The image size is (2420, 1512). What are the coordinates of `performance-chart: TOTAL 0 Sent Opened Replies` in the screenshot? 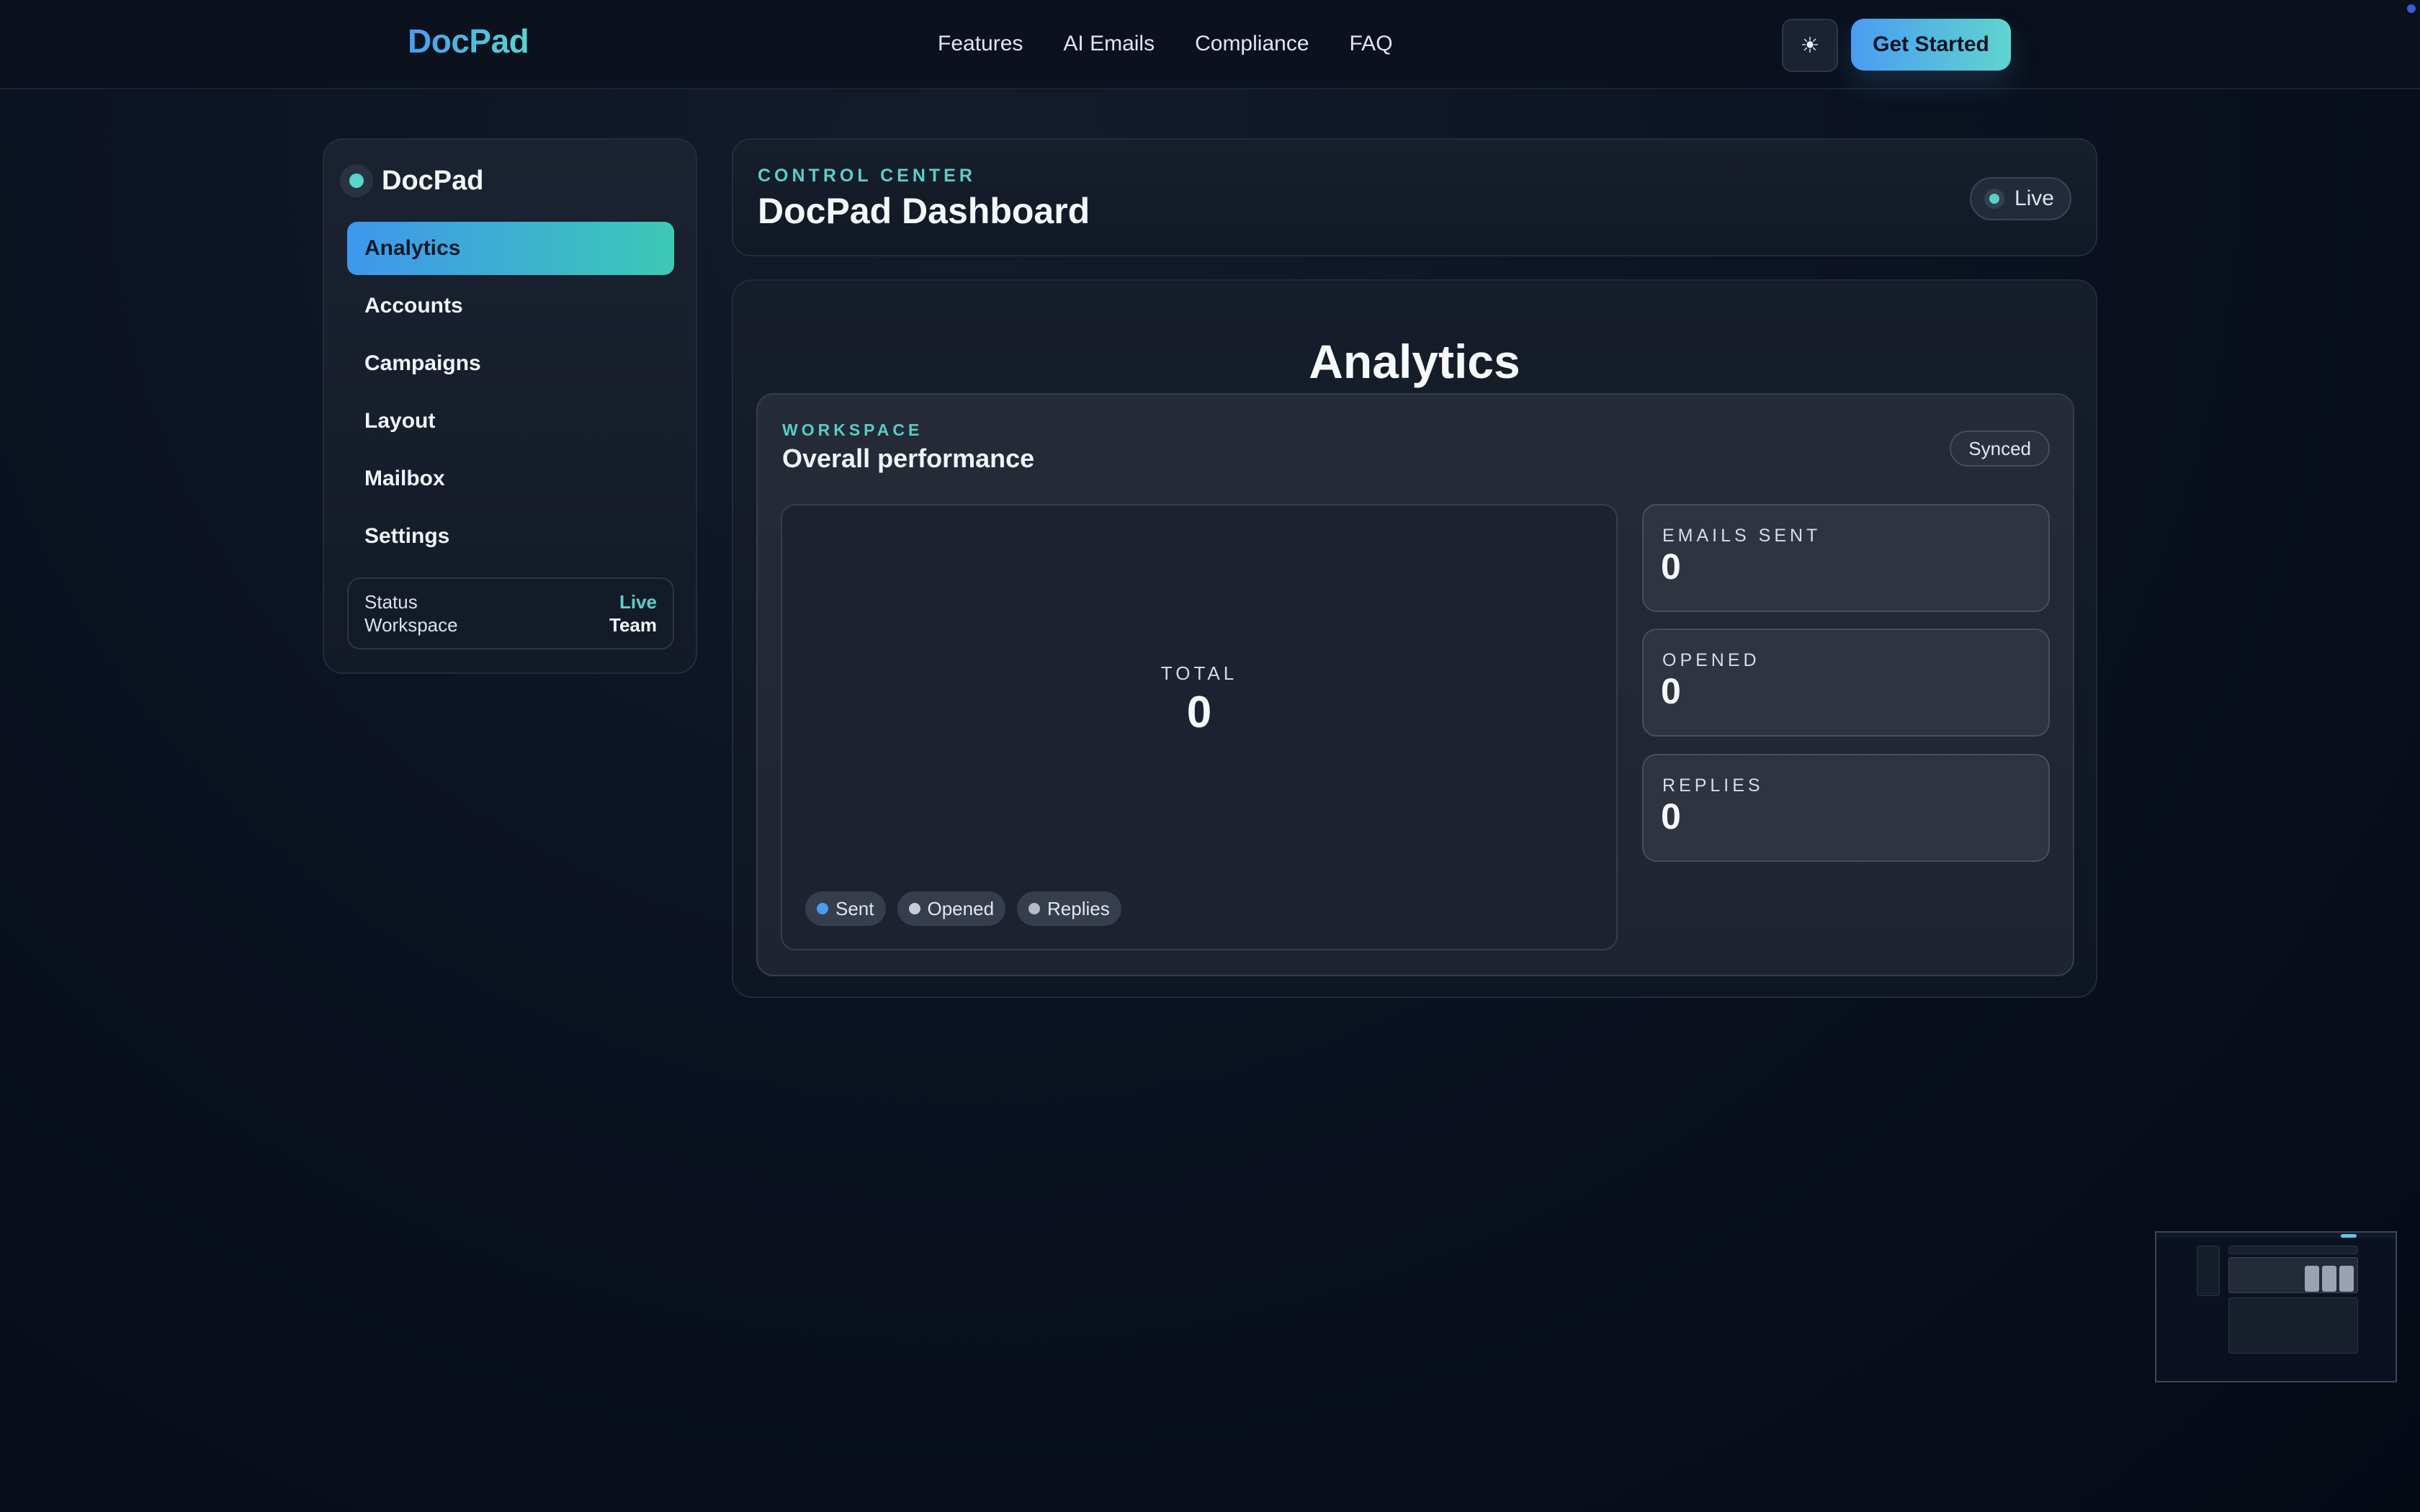 It's located at (1199, 727).